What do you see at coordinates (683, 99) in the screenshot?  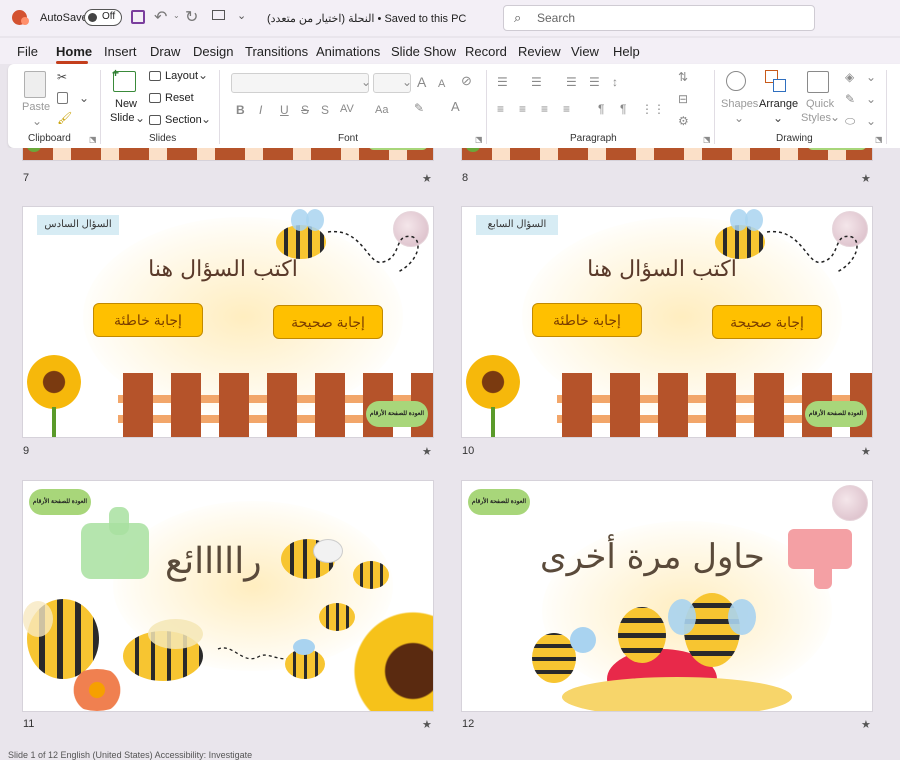 I see `align-text-icon: ⊟` at bounding box center [683, 99].